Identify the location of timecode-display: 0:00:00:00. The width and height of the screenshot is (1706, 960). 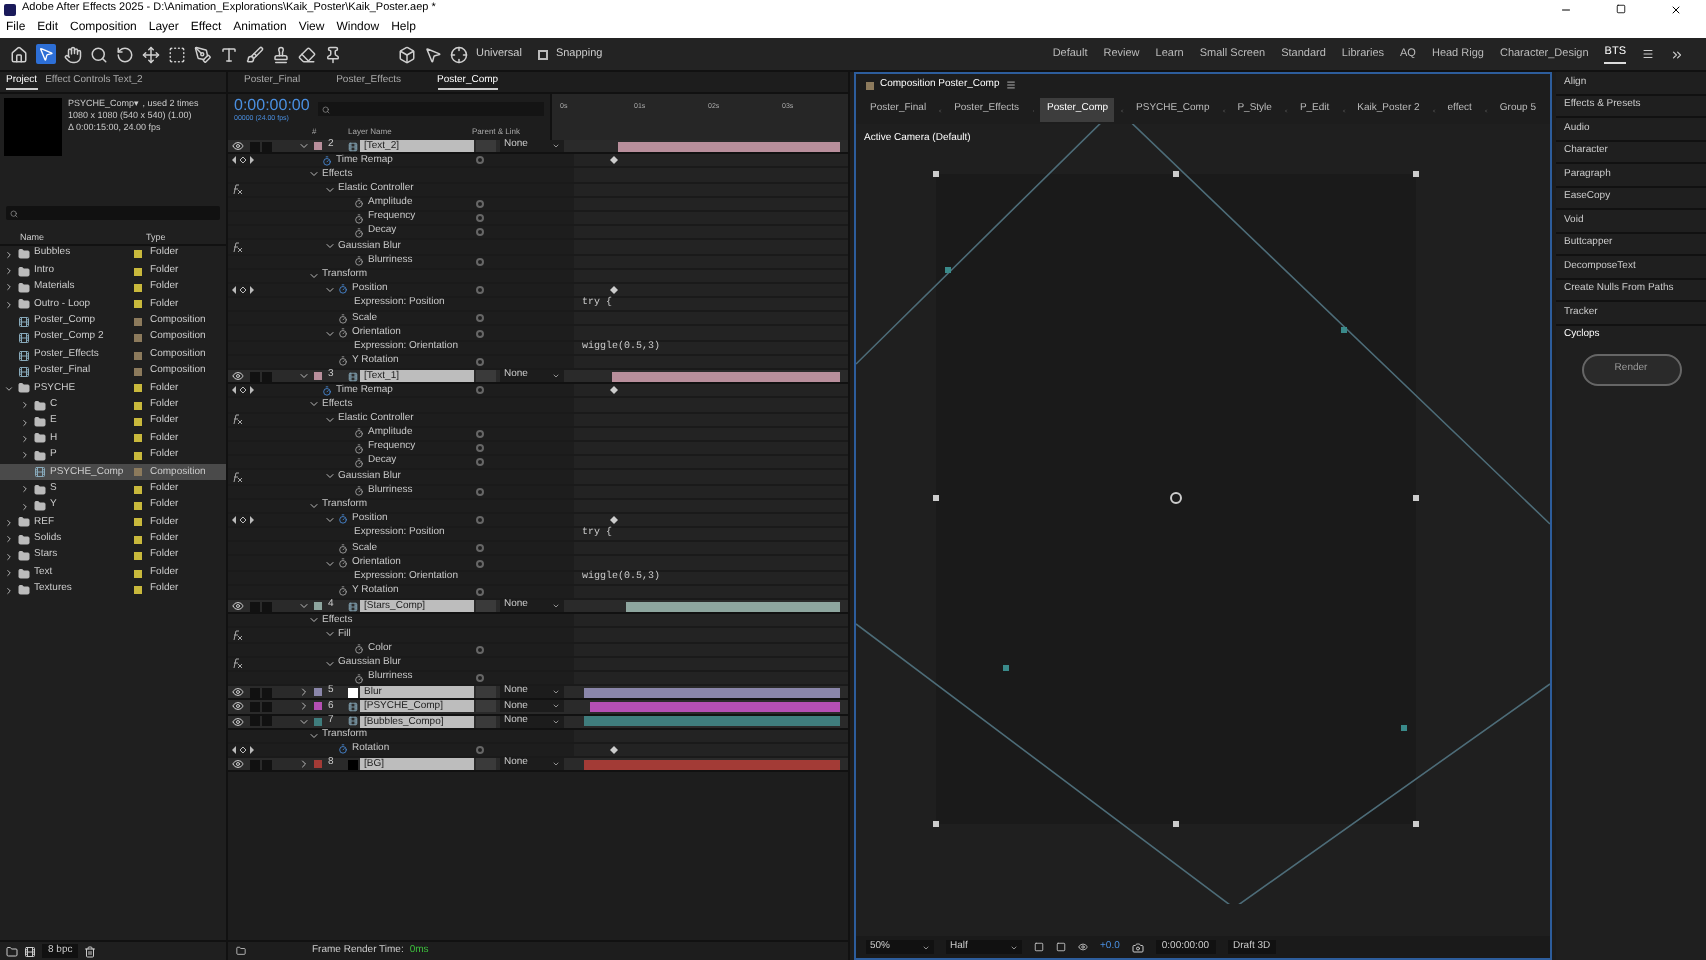
(272, 105).